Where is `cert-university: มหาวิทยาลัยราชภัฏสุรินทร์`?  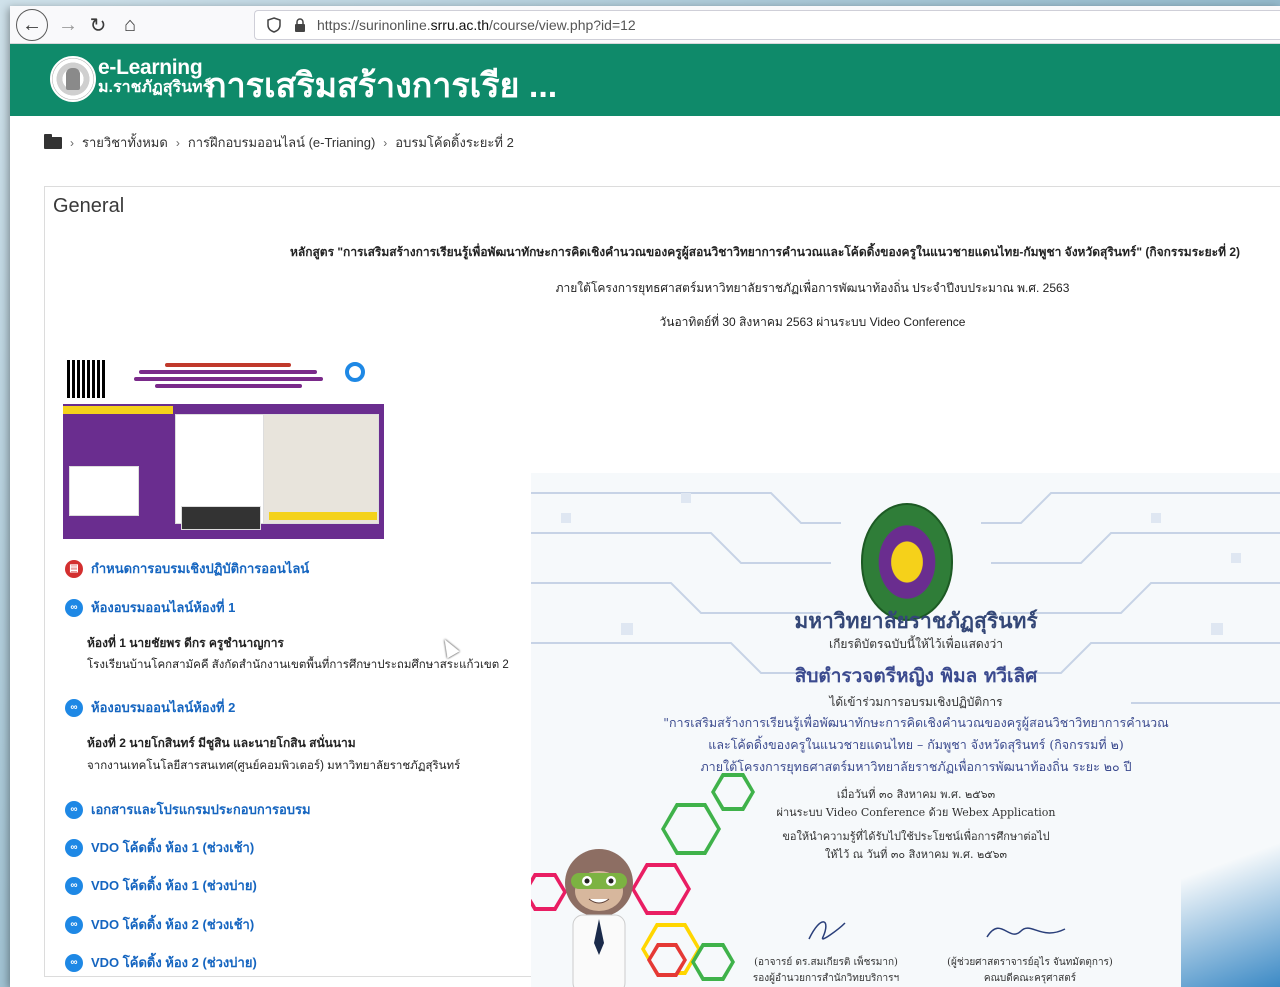 cert-university: มหาวิทยาลัยราชภัฏสุรินทร์ is located at coordinates (916, 620).